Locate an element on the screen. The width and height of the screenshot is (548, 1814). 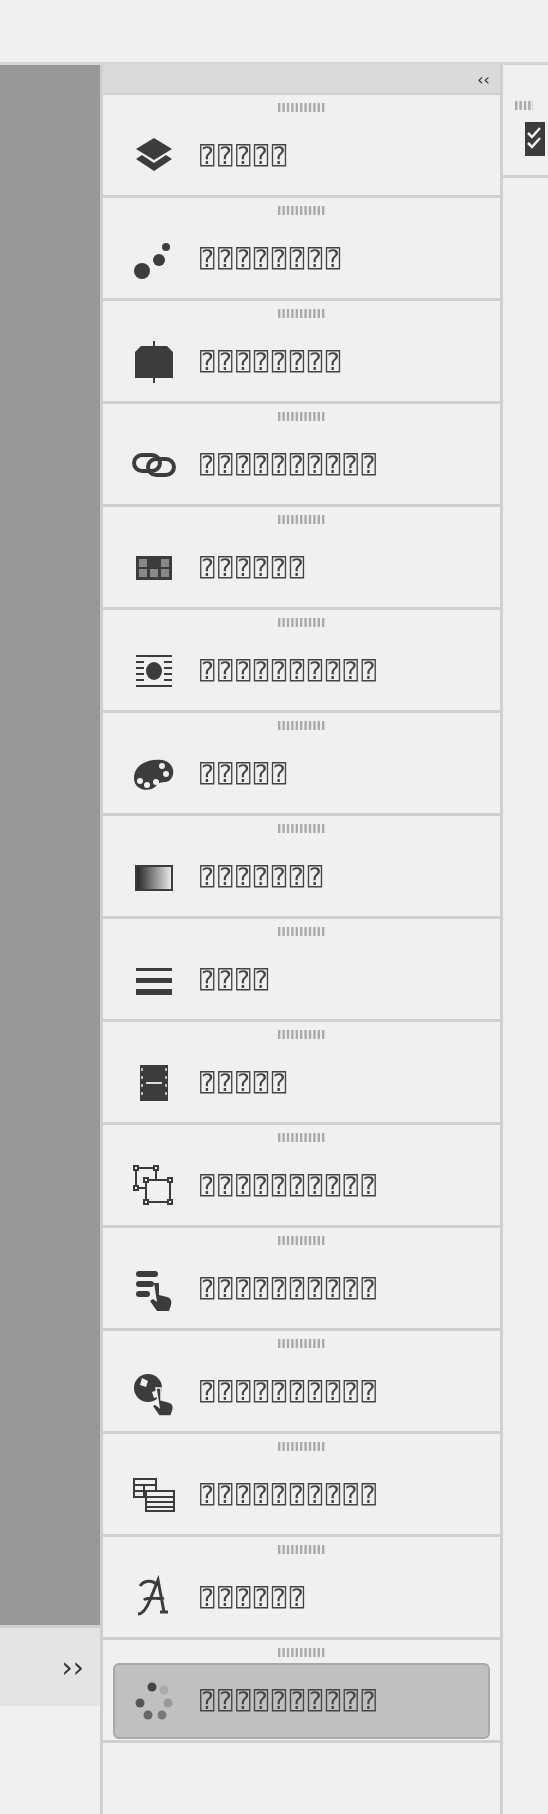
panel-item: ⍰⍰⍰⍰⍰⍰⍰ is located at coordinates (301, 877).